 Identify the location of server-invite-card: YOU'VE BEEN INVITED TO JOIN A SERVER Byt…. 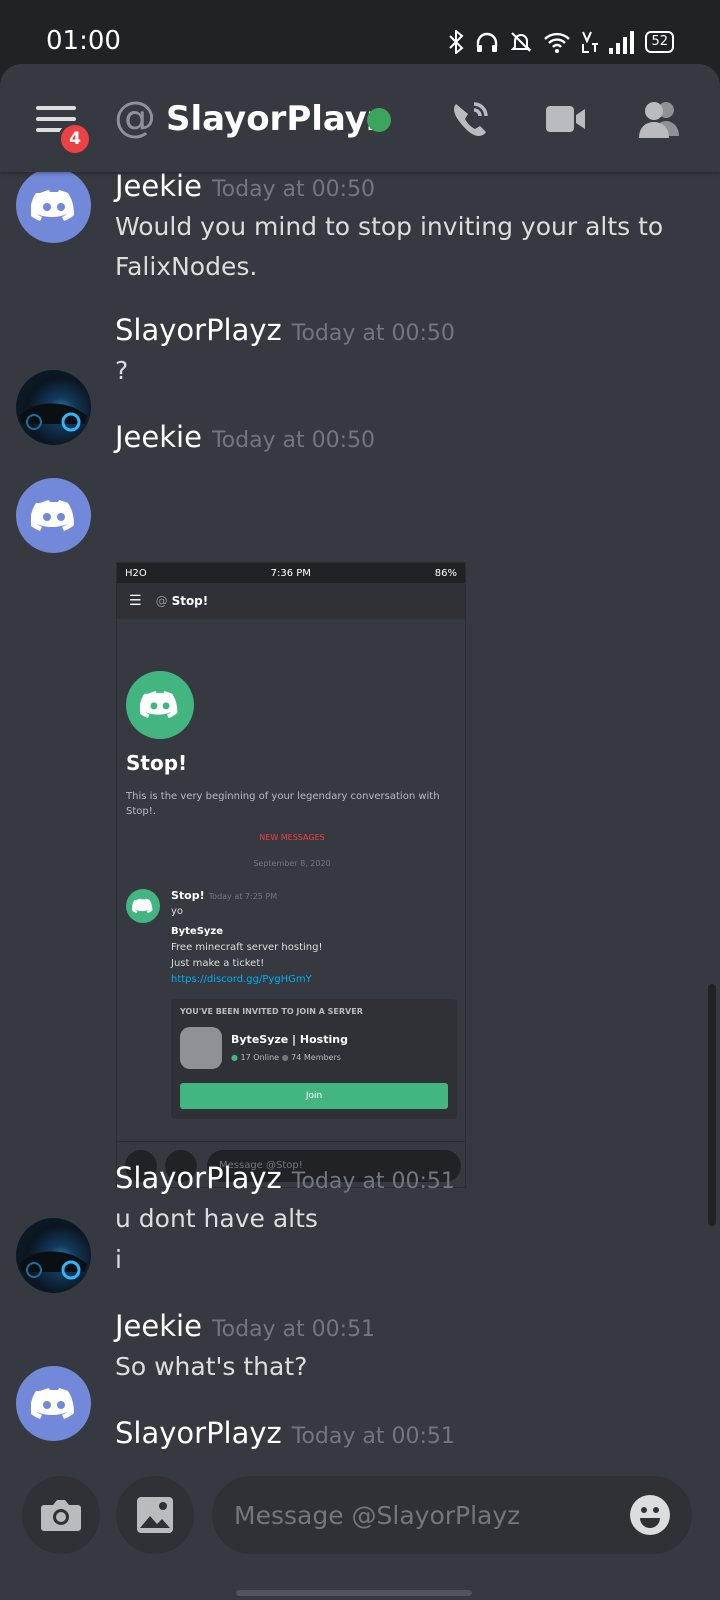
(314, 1059).